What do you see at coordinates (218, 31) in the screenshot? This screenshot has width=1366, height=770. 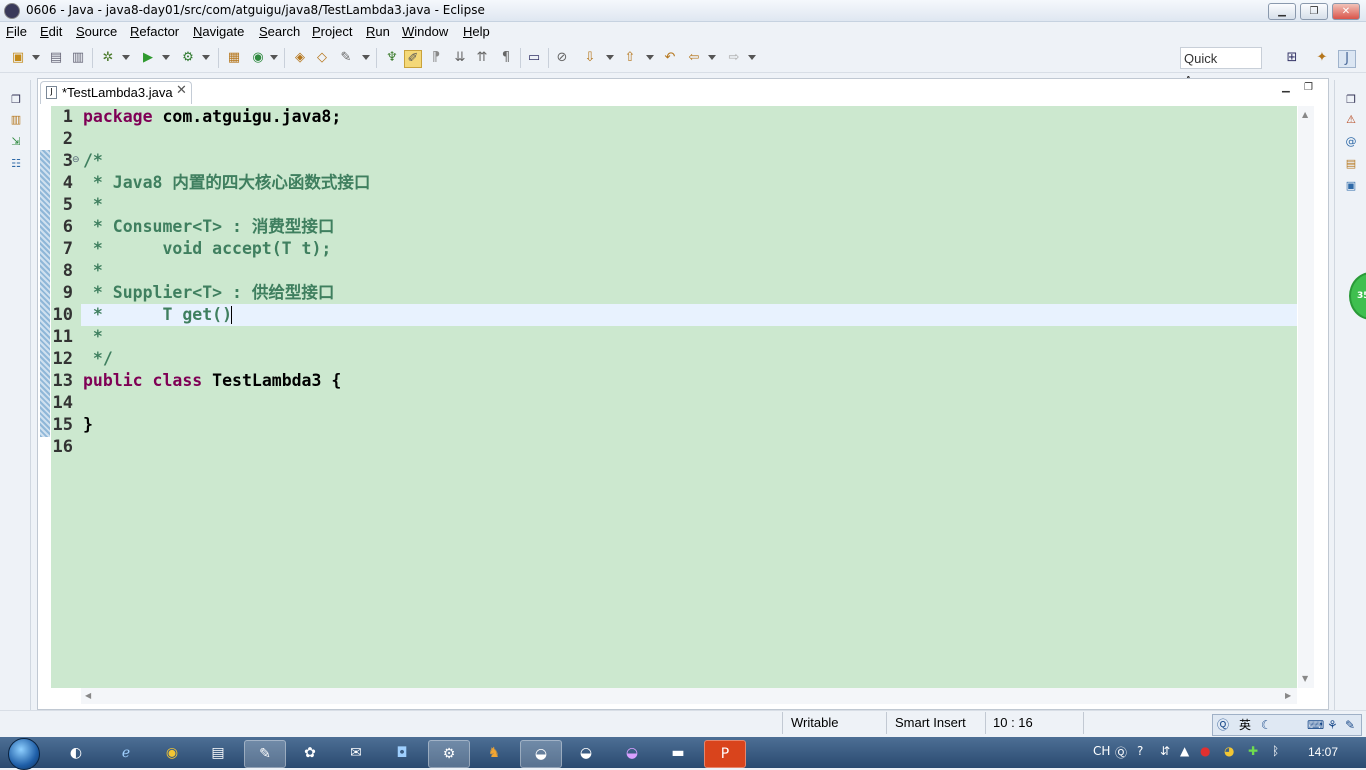 I see `menu-navigate: Navigate` at bounding box center [218, 31].